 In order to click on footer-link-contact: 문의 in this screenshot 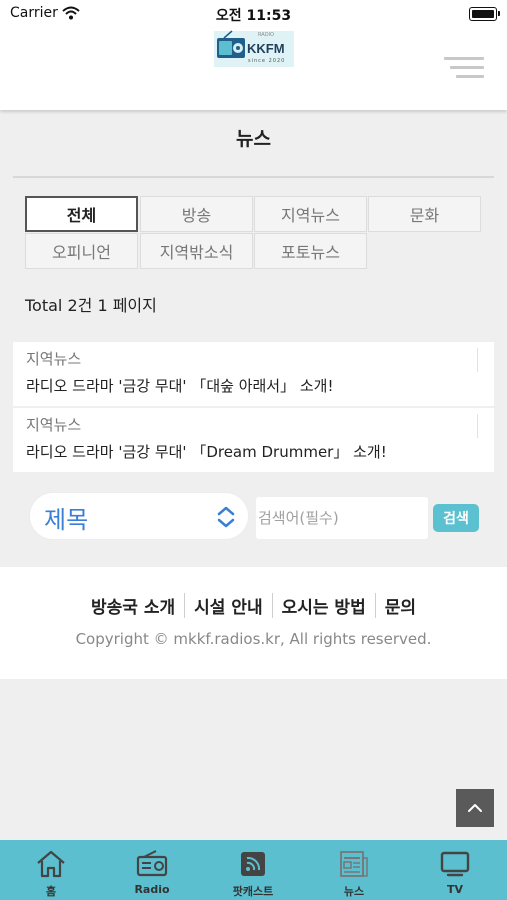, I will do `click(399, 605)`.